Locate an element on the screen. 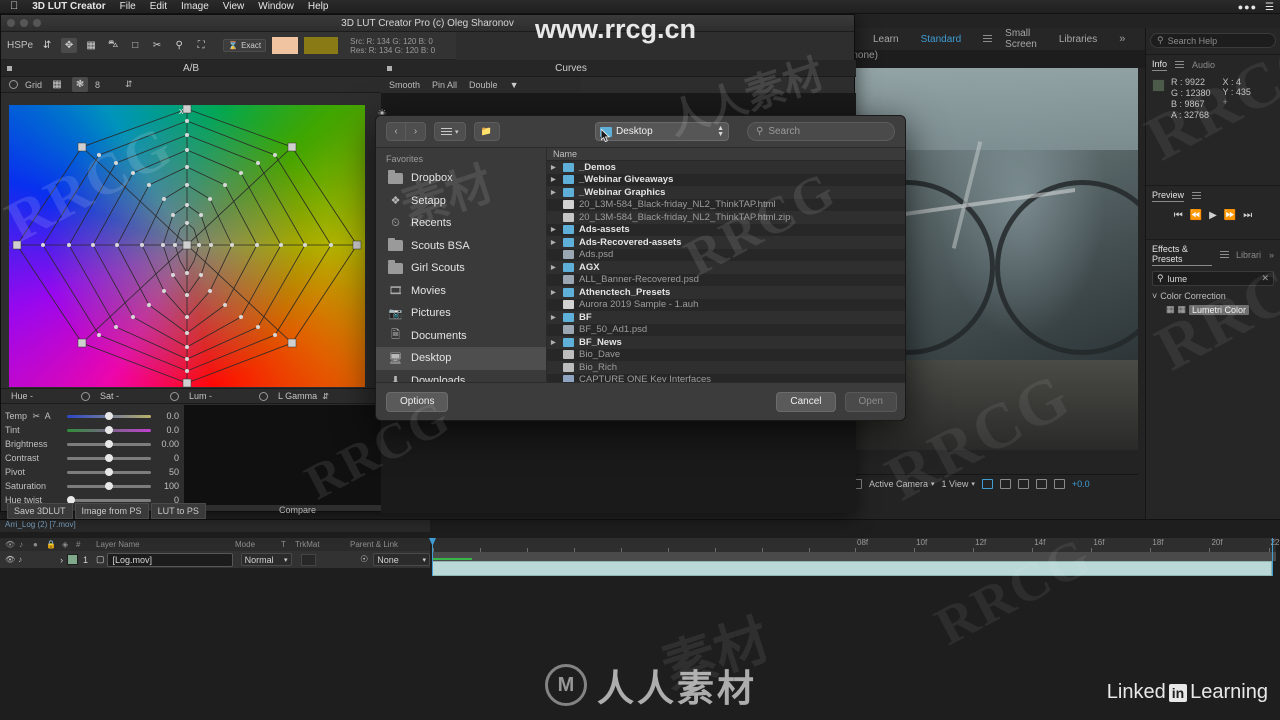  saturation-value: 100 is located at coordinates (165, 486).